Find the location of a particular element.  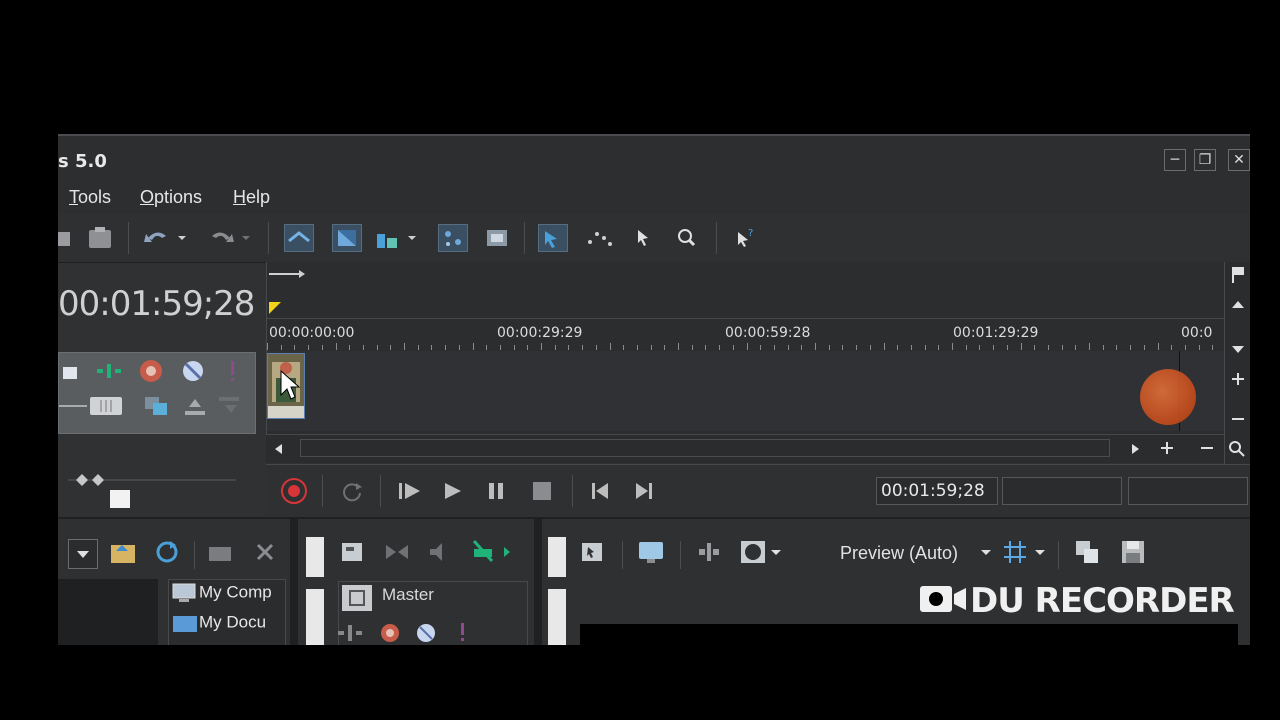

level-slider-icon is located at coordinates (106, 408).